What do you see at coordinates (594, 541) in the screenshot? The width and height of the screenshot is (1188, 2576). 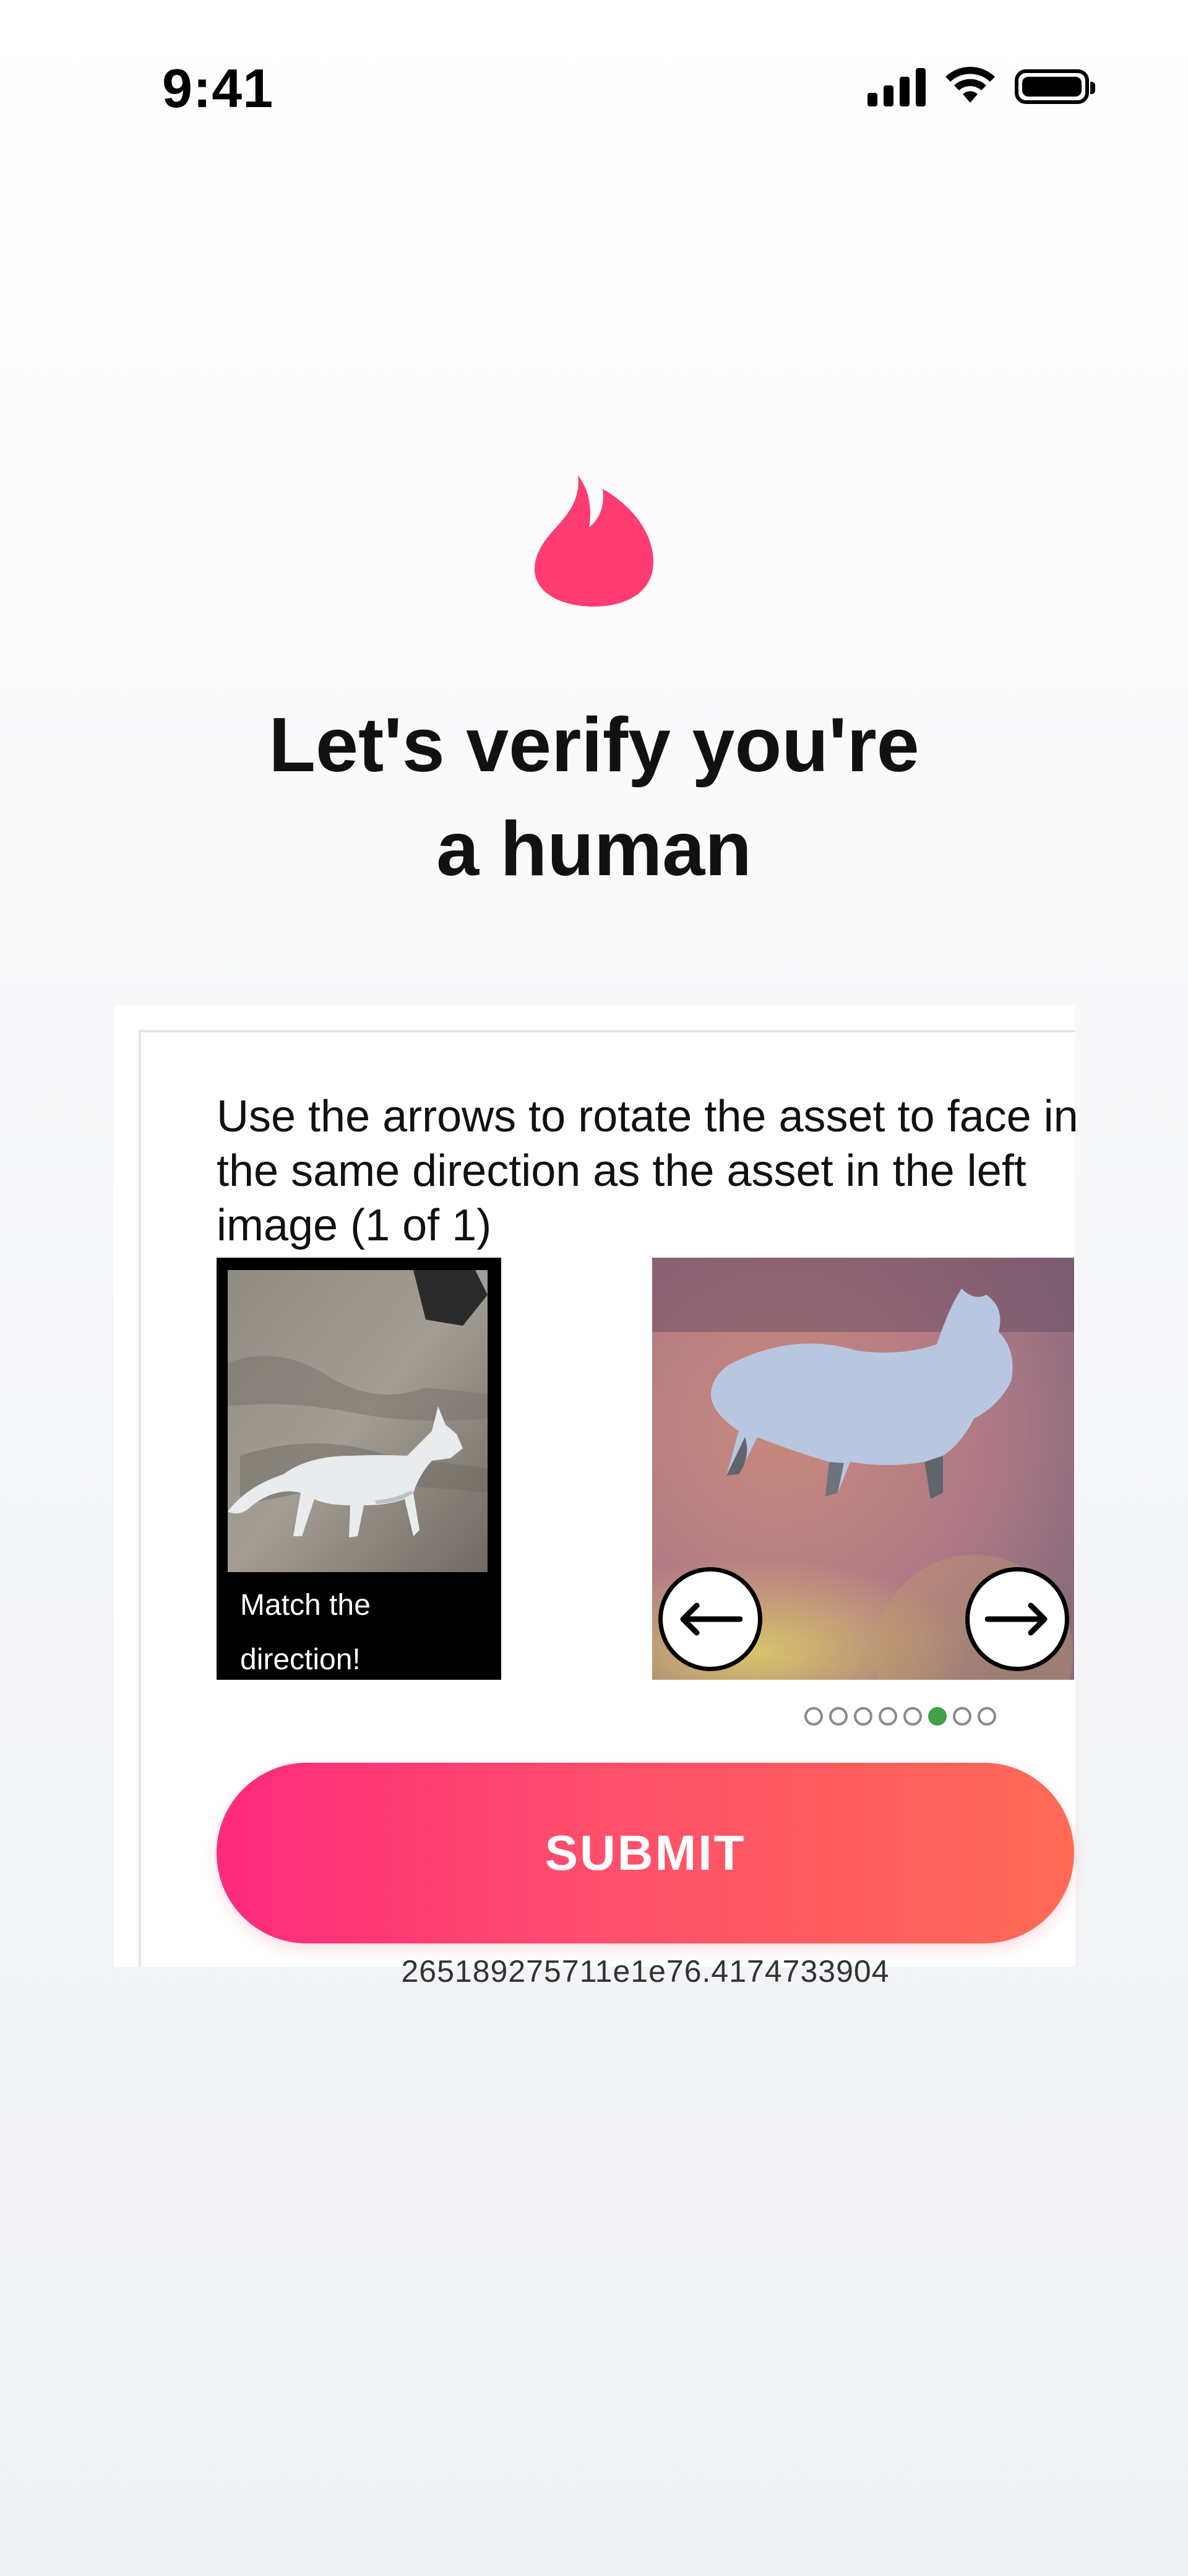 I see `flame-logo-icon` at bounding box center [594, 541].